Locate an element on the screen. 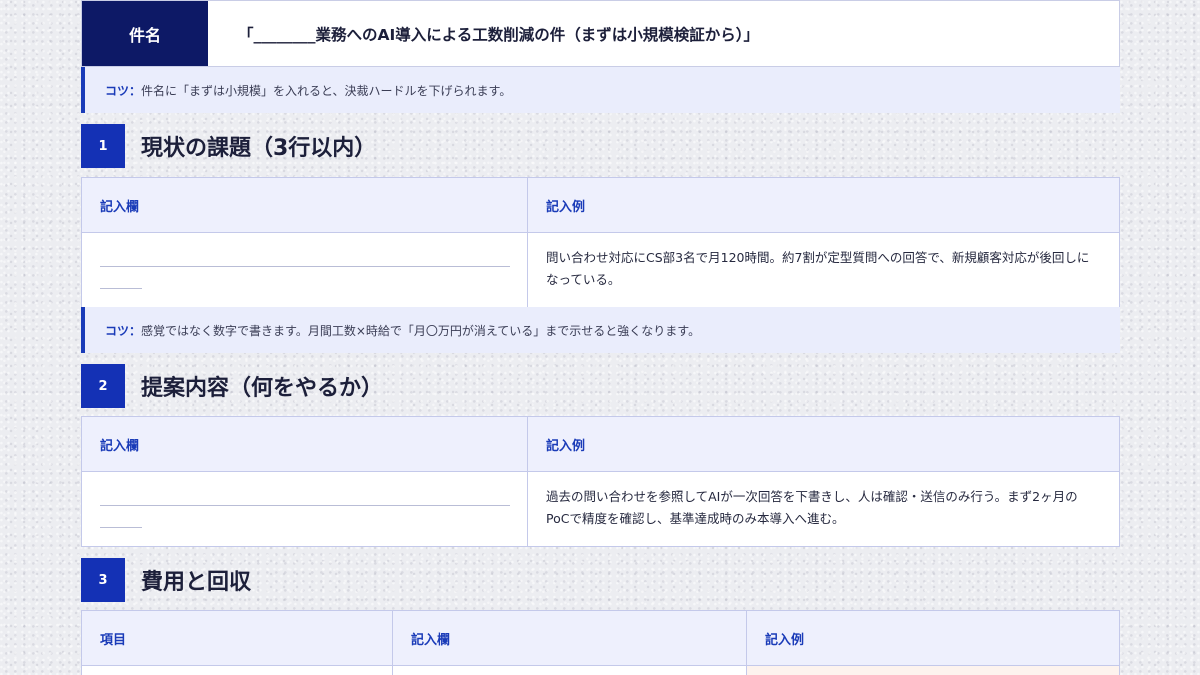  section-heading-1: 1 現状の課題（3行以内） is located at coordinates (228, 146).